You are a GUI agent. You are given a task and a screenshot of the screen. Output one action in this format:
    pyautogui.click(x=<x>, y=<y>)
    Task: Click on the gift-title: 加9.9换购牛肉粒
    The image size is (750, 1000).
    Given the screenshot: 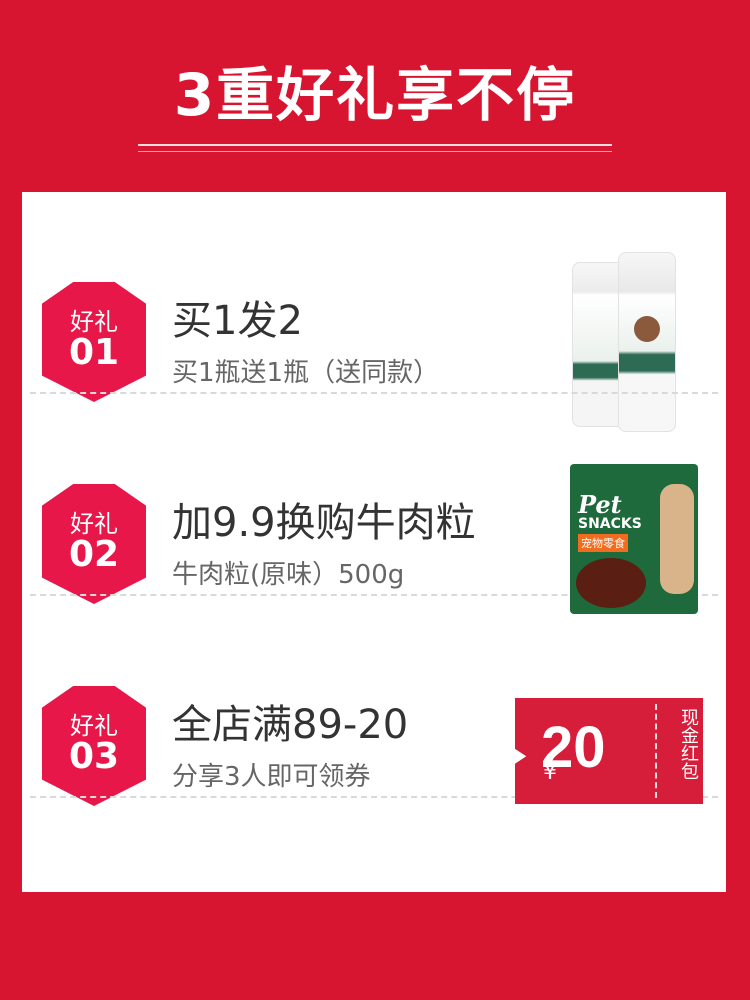 What is the action you would take?
    pyautogui.click(x=324, y=523)
    